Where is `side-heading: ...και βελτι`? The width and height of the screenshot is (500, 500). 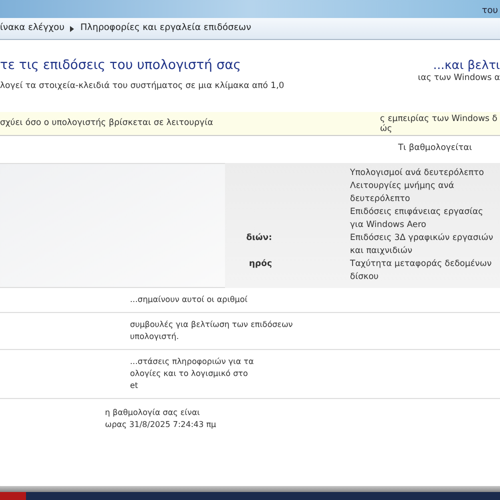
side-heading: ...και βελτι is located at coordinates (466, 65).